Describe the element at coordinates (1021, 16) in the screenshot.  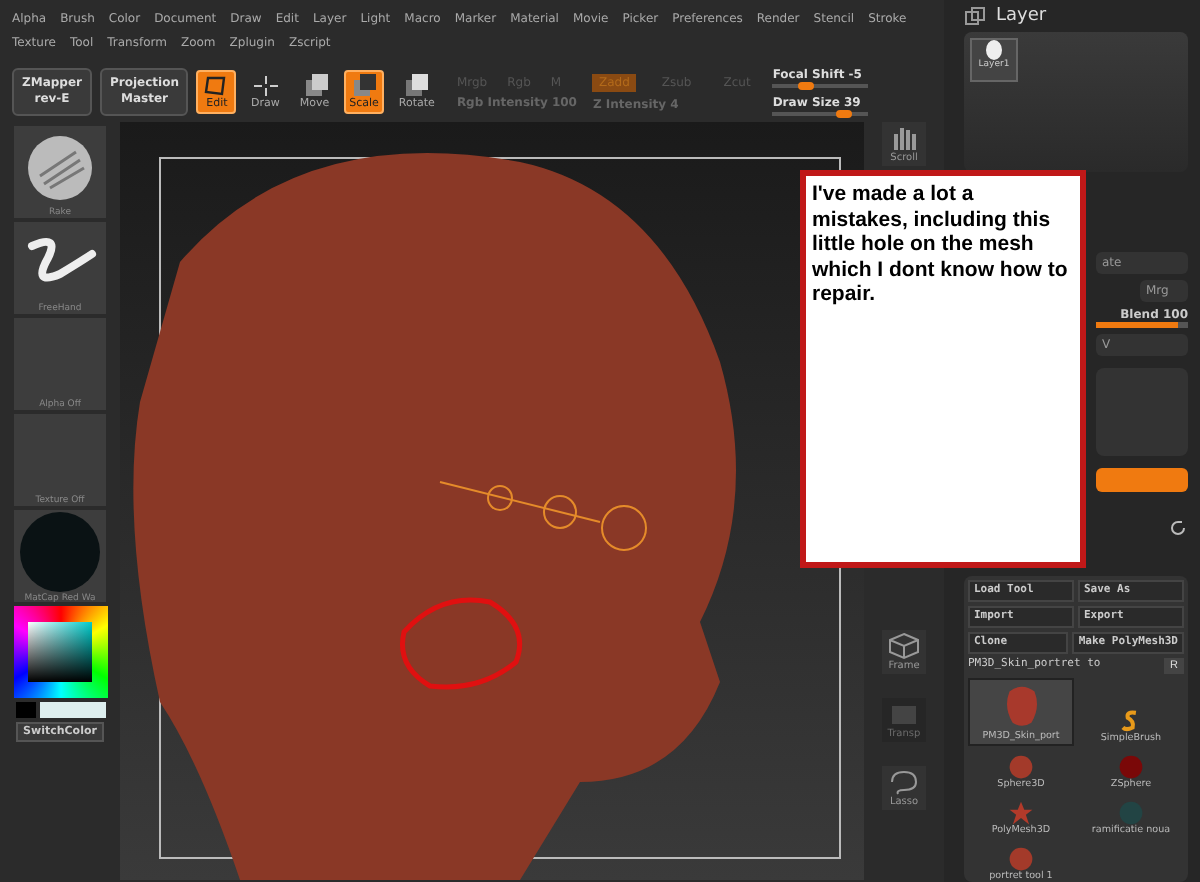
I see `panel-title: Layer` at that location.